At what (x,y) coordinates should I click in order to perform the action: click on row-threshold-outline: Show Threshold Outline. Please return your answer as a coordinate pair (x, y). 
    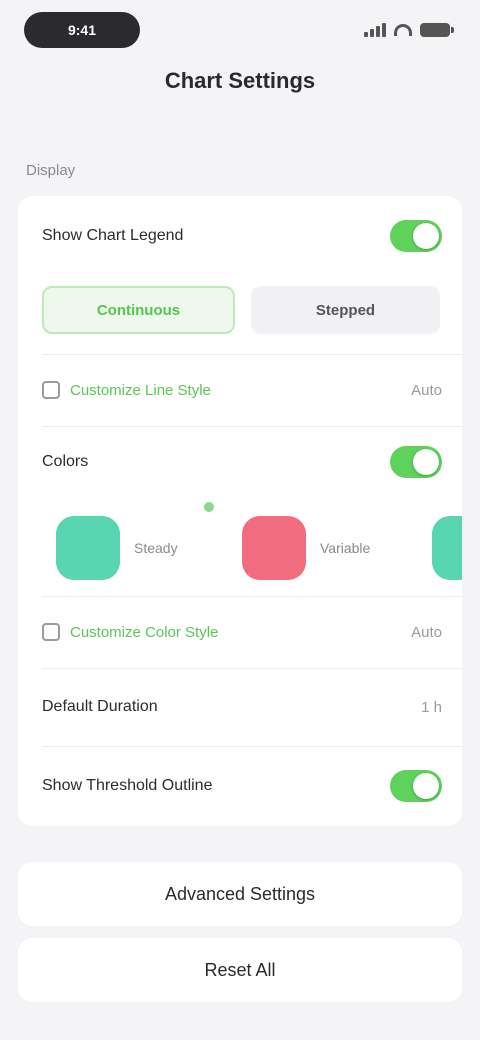
    Looking at the image, I should click on (240, 786).